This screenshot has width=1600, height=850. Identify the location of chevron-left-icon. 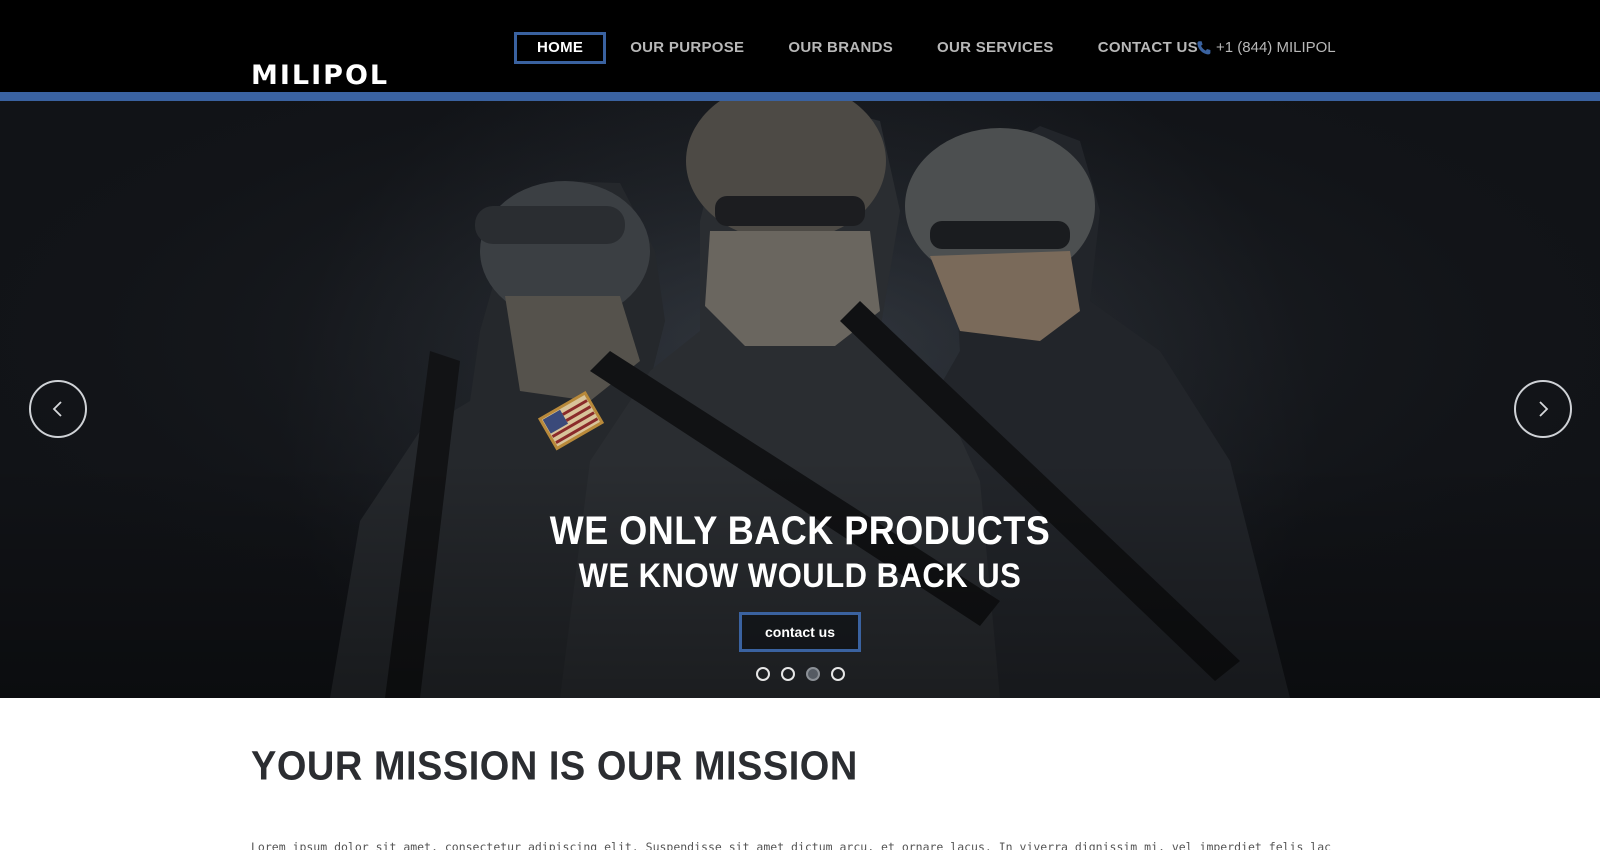
(57, 409).